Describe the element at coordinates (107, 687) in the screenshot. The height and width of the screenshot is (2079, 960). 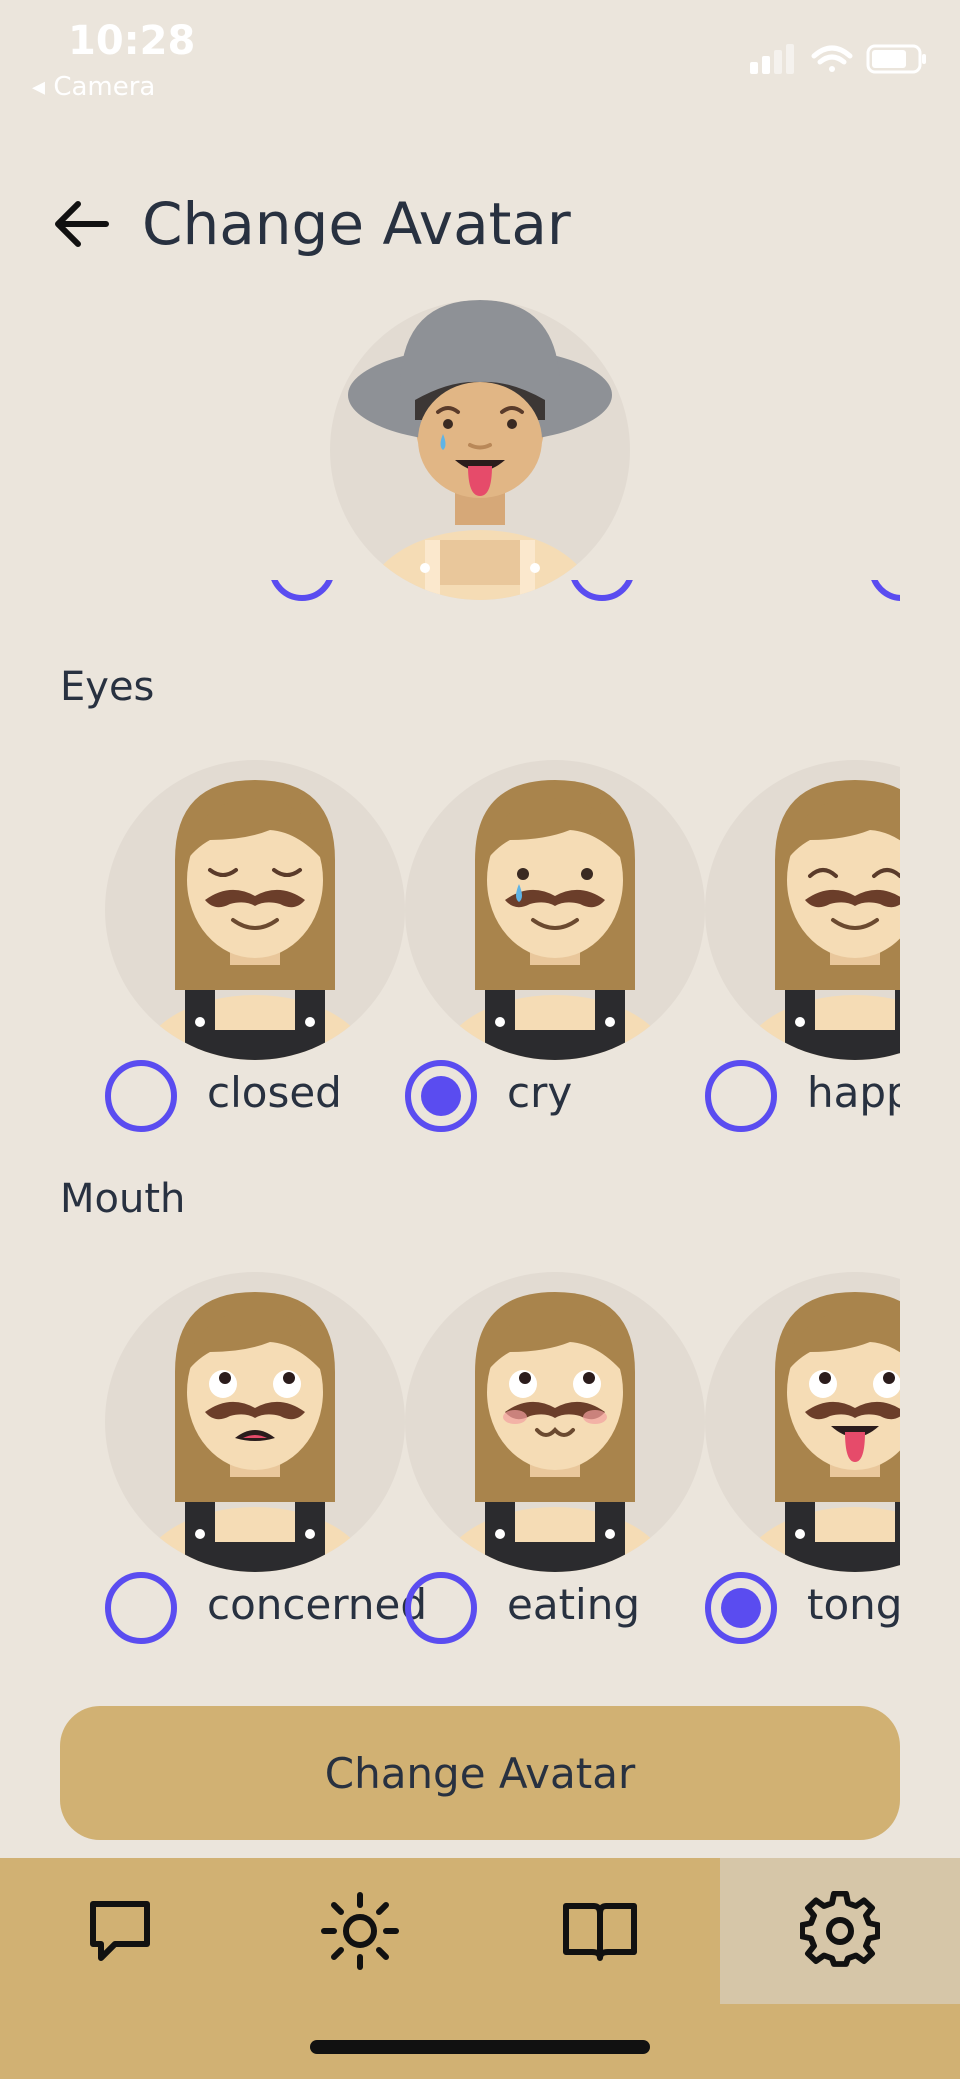
I see `eyes-section-label: Eyes` at that location.